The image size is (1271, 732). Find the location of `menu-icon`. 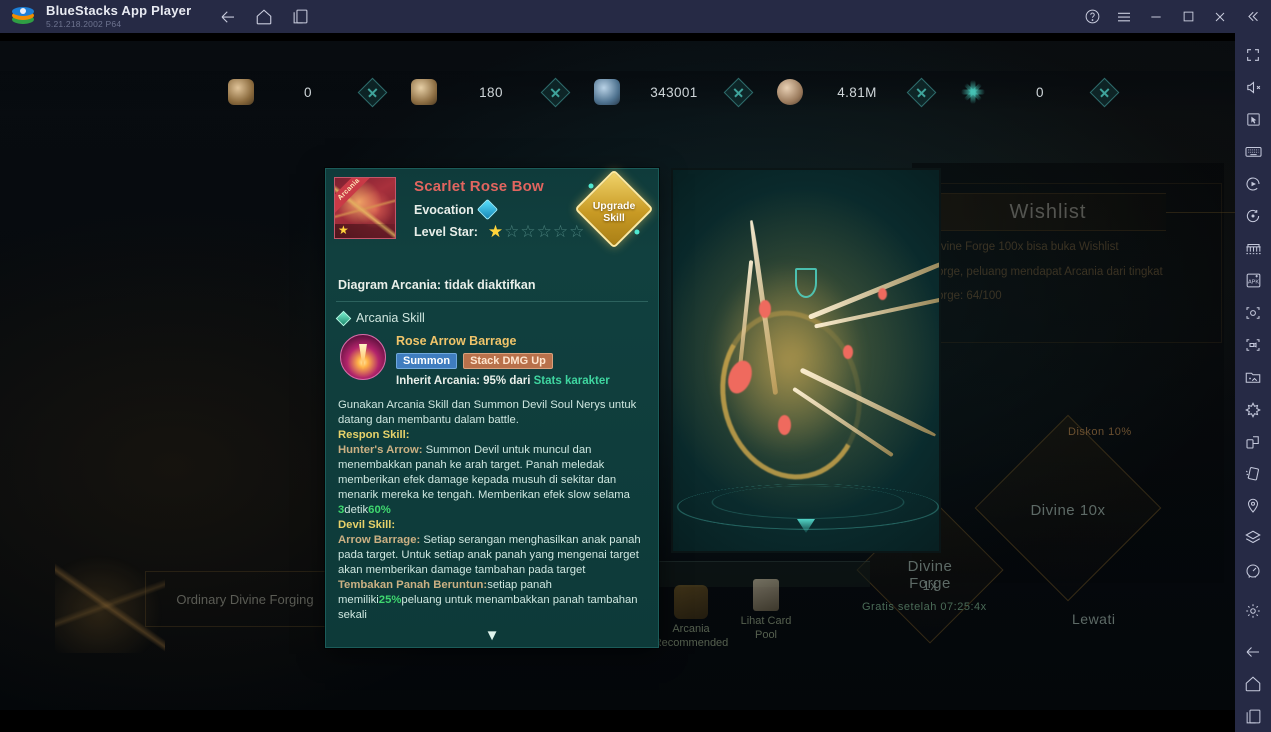

menu-icon is located at coordinates (1124, 16).